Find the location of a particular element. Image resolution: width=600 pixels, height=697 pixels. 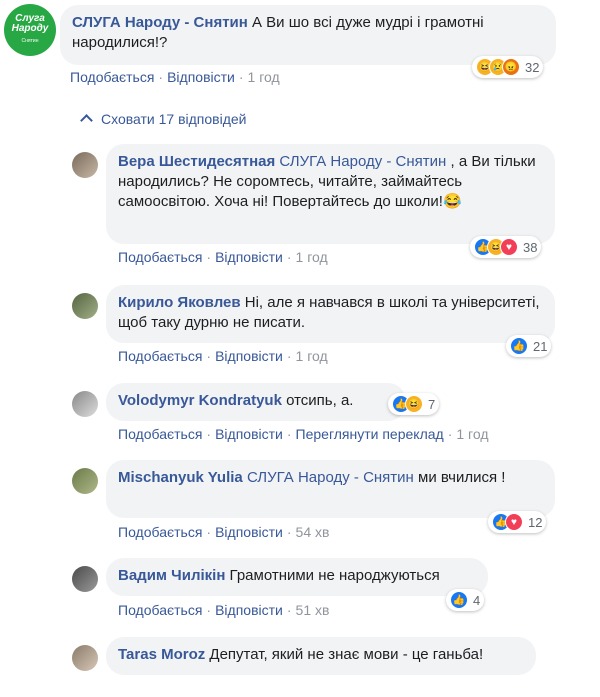

reply-text: отсипь, а. is located at coordinates (320, 400).